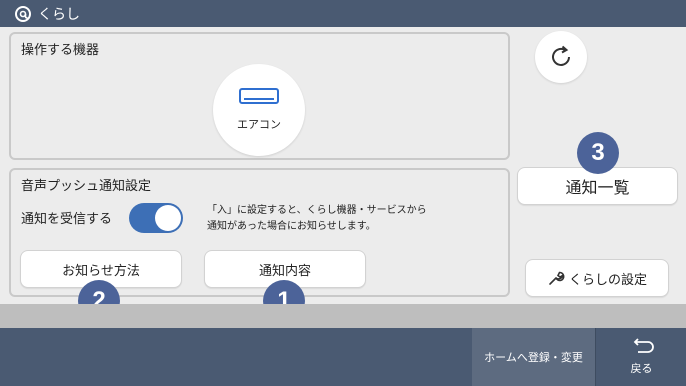 Image resolution: width=686 pixels, height=386 pixels. What do you see at coordinates (534, 357) in the screenshot?
I see `register-home-button: ホームへ登録・変更` at bounding box center [534, 357].